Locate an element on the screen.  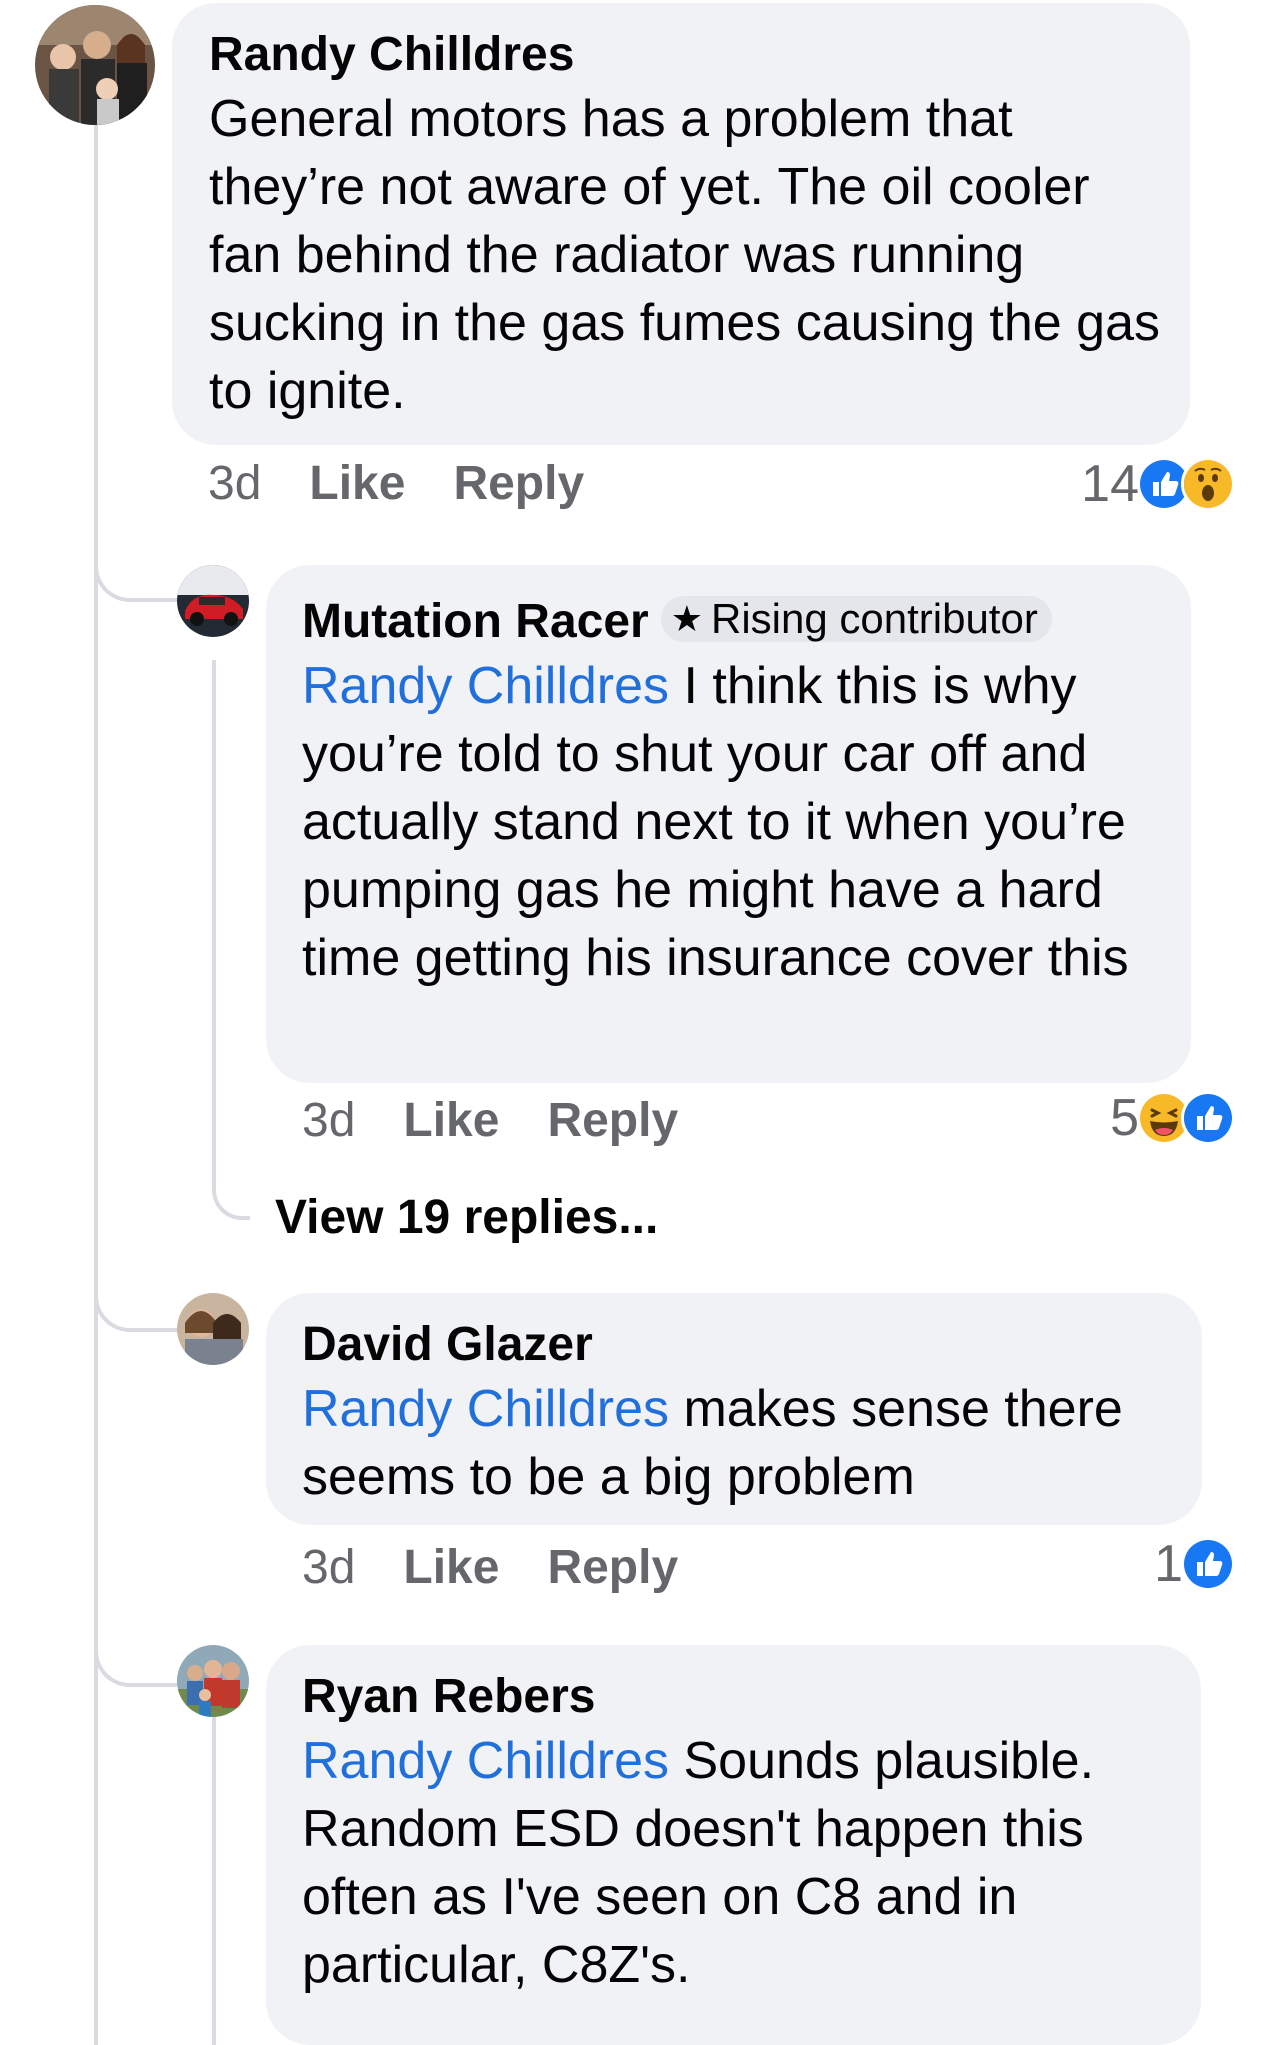
comment-author: Ryan Rebers is located at coordinates (448, 1697).